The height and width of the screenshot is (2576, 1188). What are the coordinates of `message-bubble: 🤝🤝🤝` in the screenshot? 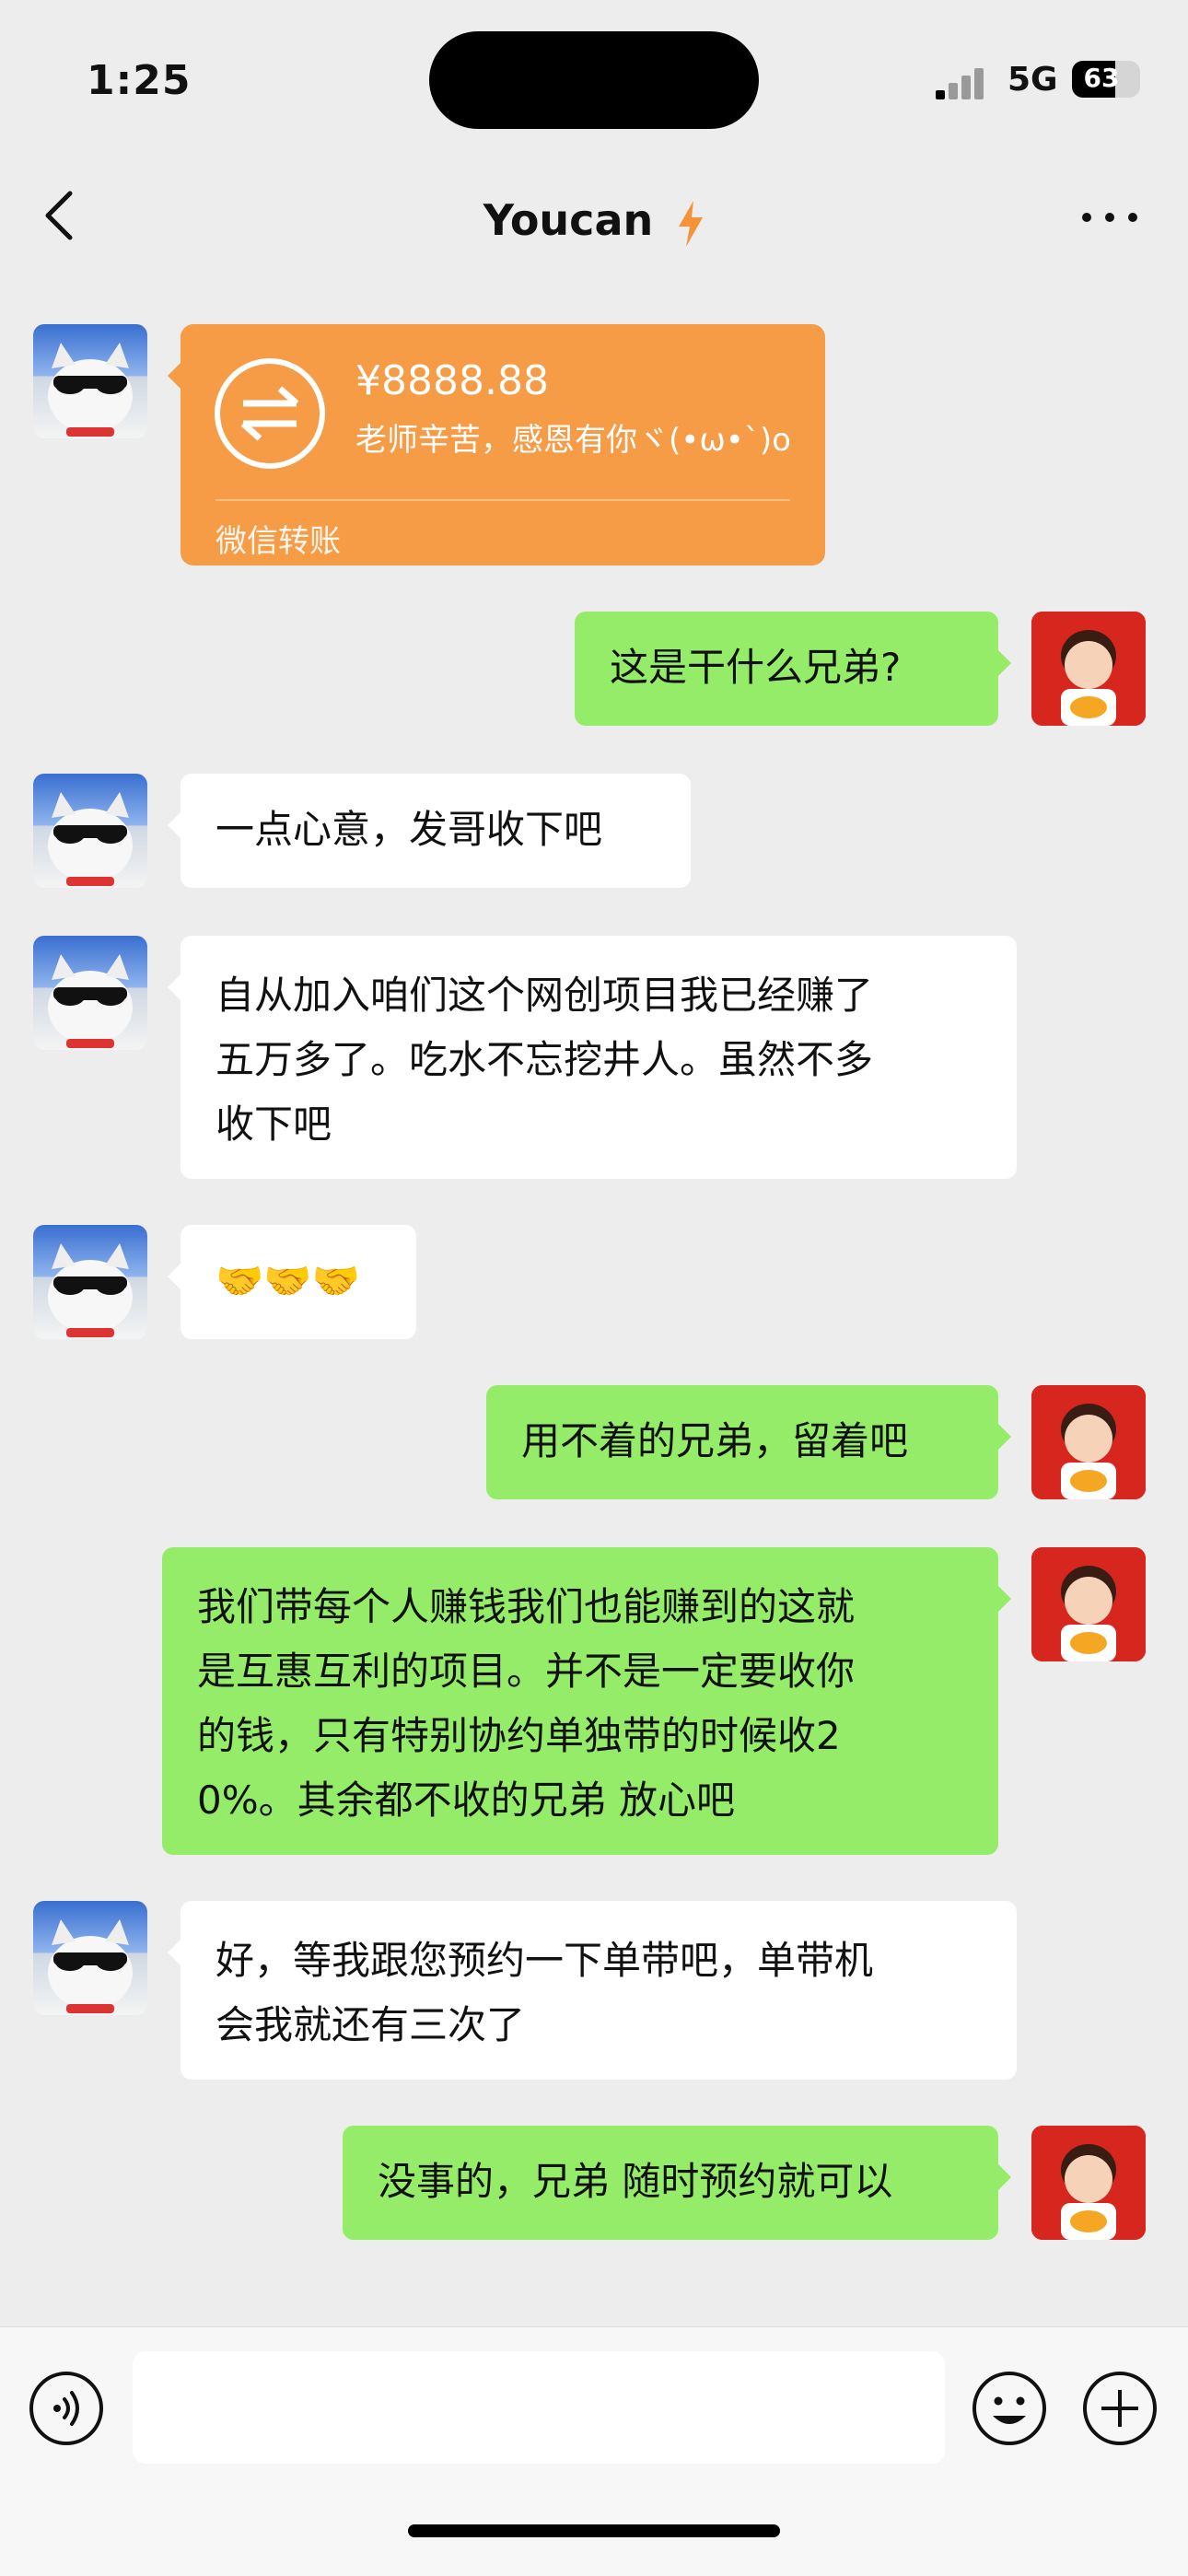 It's located at (292, 1282).